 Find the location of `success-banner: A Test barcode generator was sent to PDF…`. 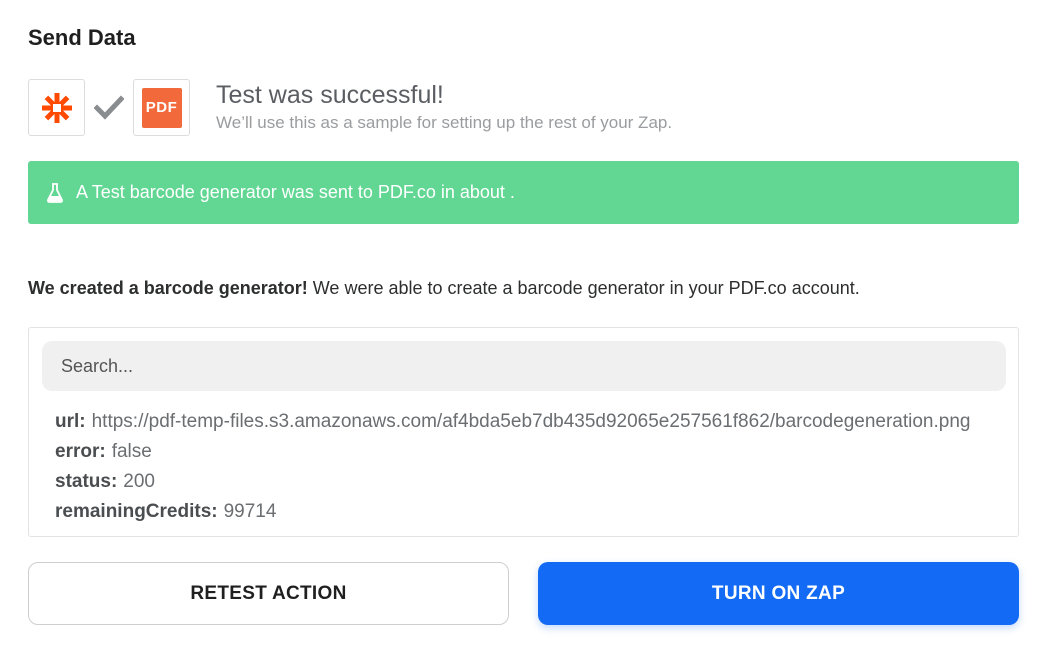

success-banner: A Test barcode generator was sent to PDF… is located at coordinates (523, 192).